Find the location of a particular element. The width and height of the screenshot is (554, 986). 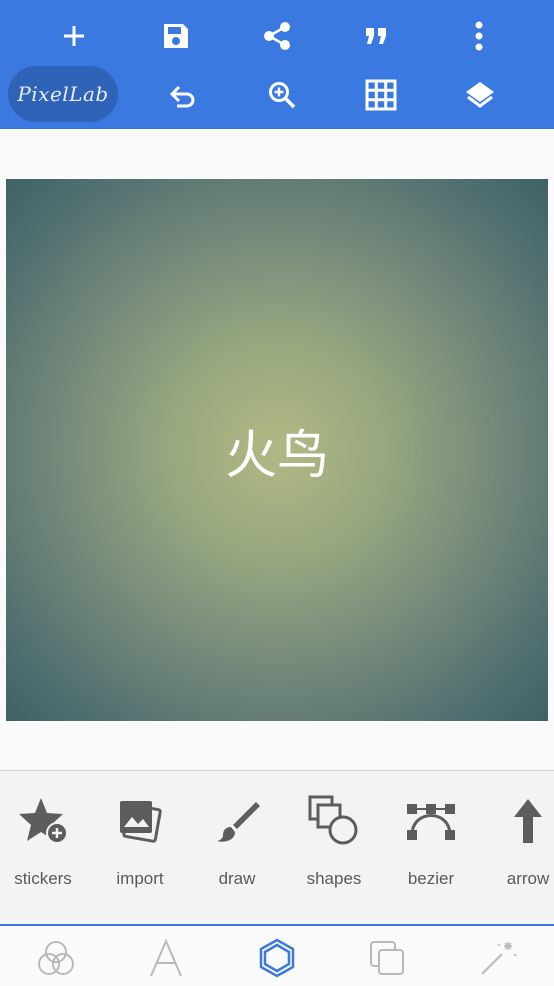

more-vertical-icon is located at coordinates (479, 36).